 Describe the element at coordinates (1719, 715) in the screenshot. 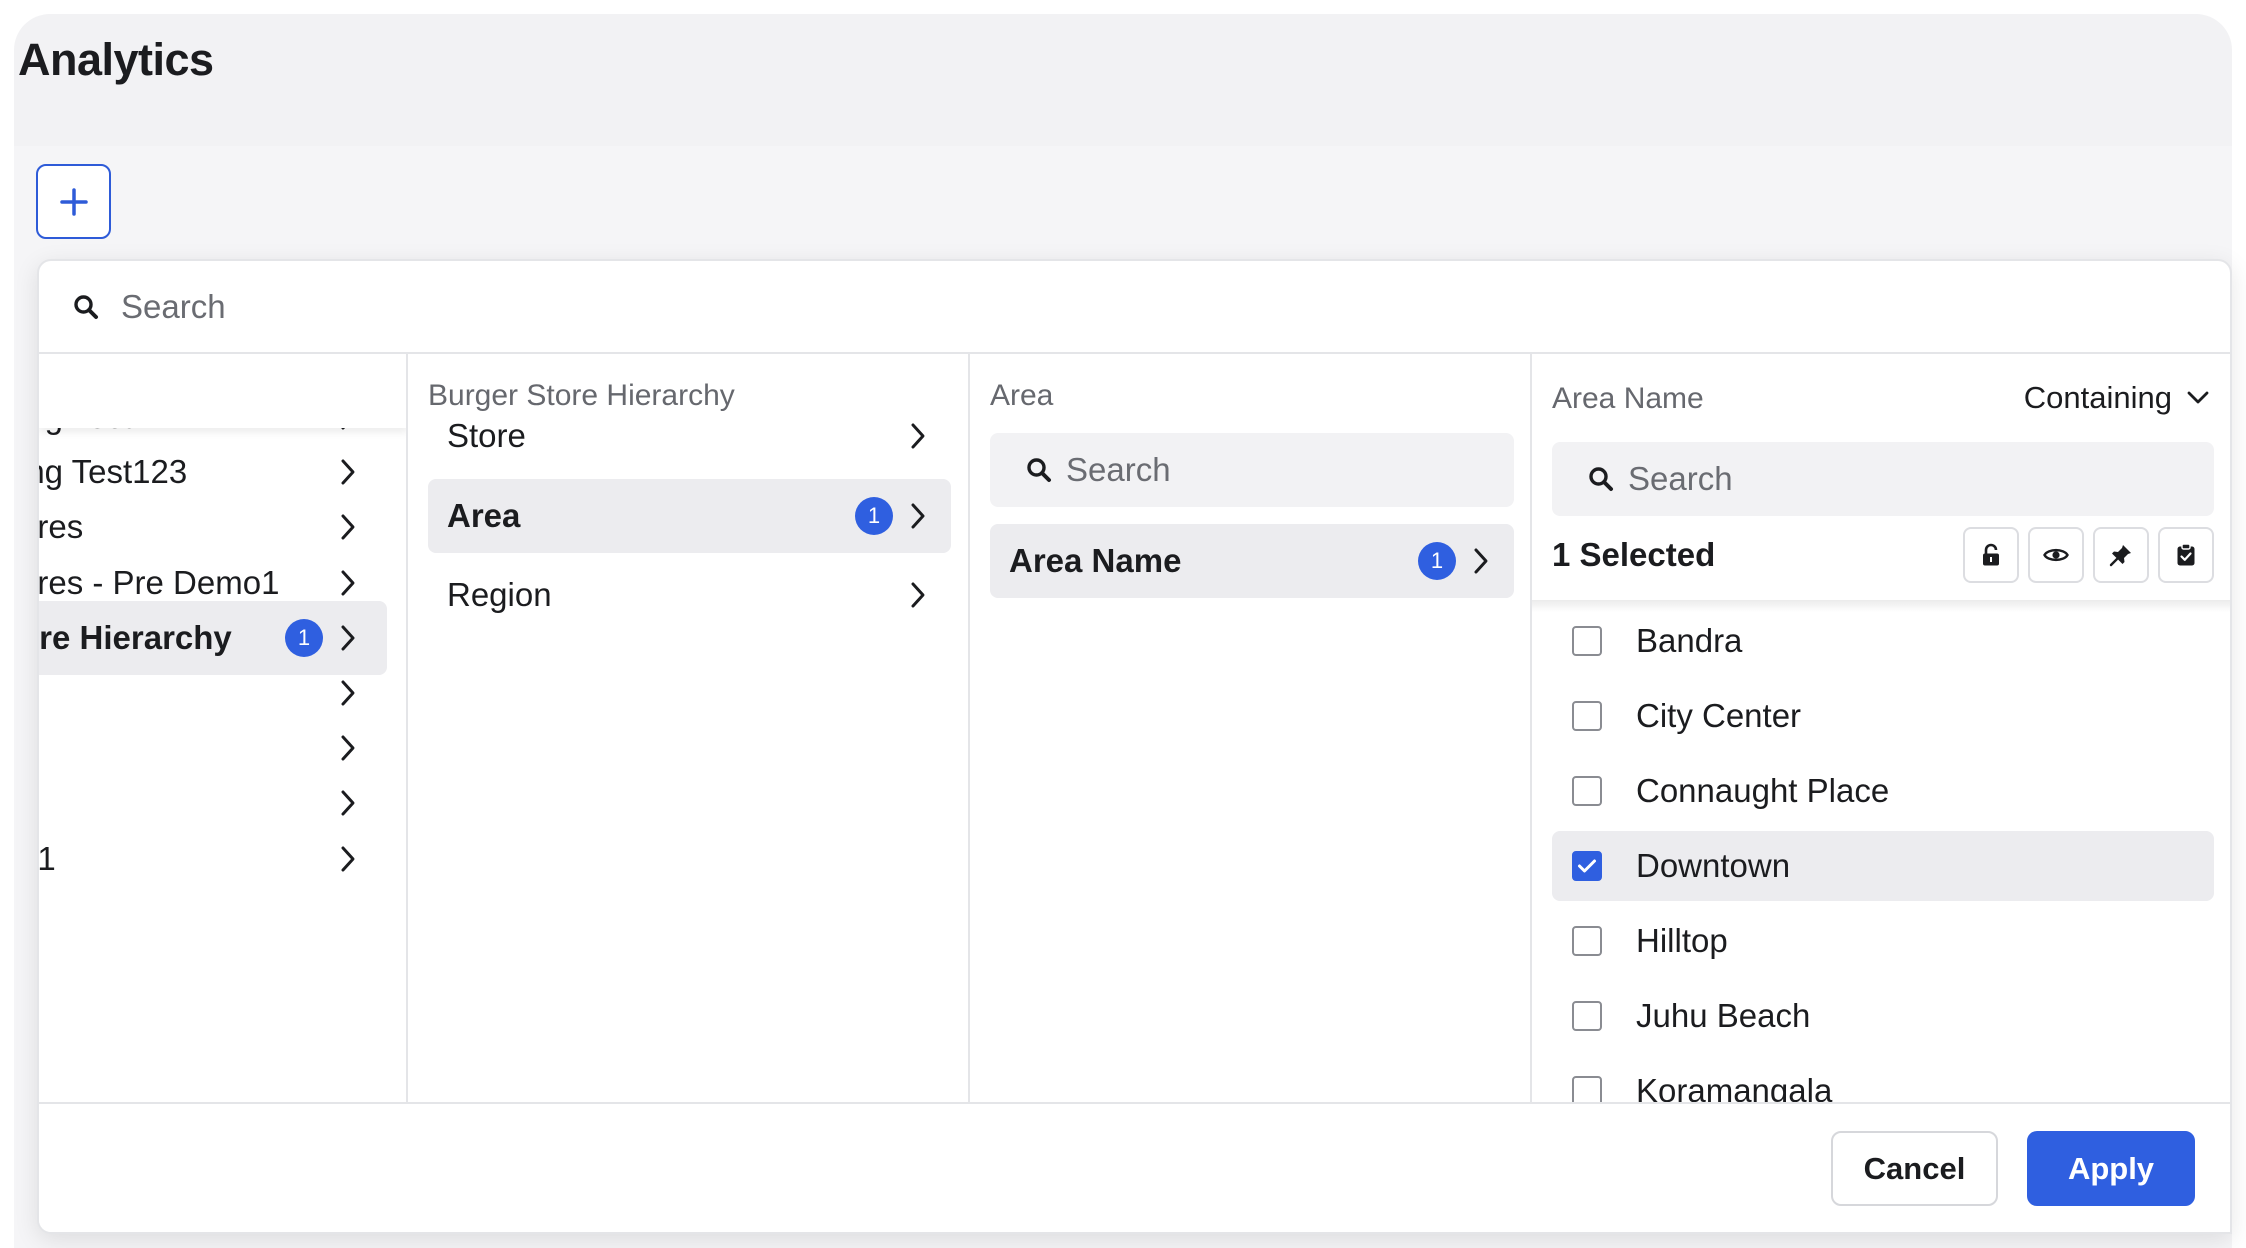

I see `value-option-label: City Center` at that location.